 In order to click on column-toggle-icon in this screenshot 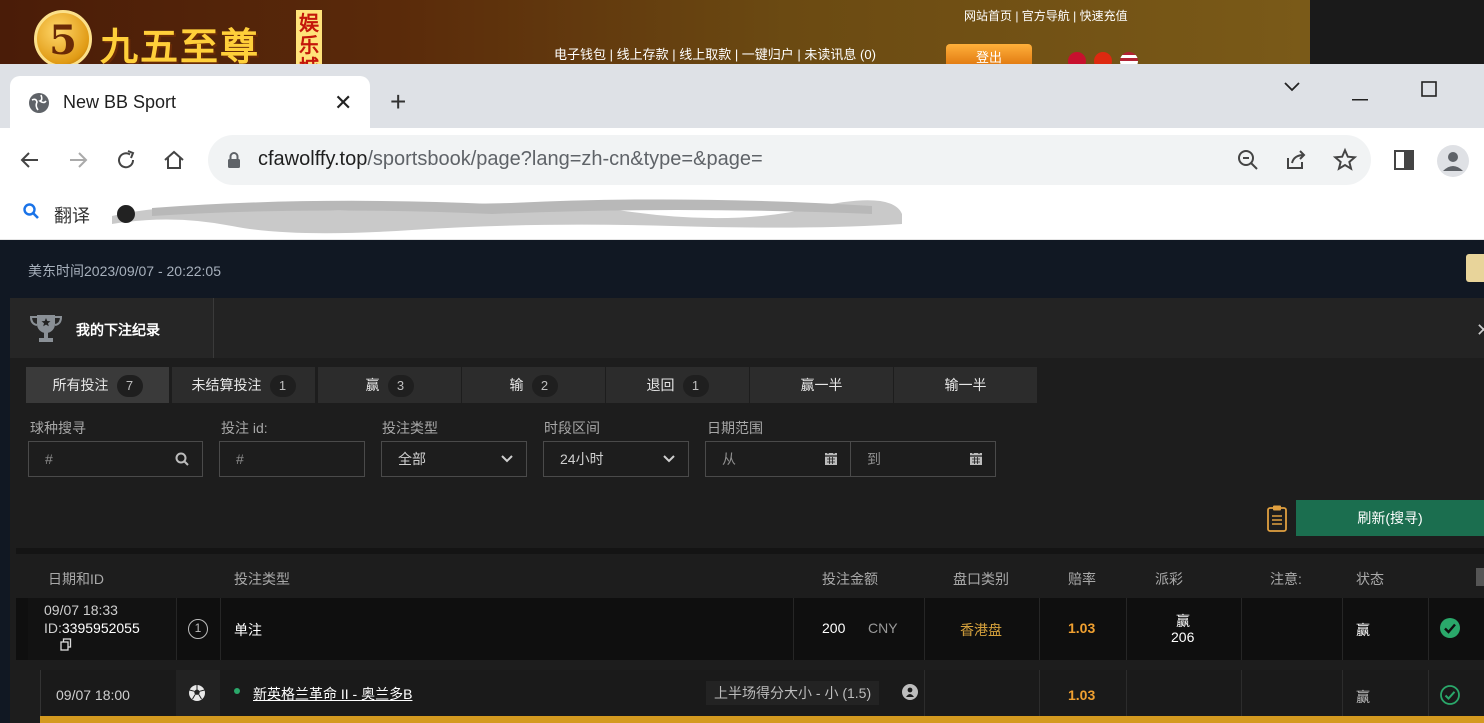, I will do `click(1480, 577)`.